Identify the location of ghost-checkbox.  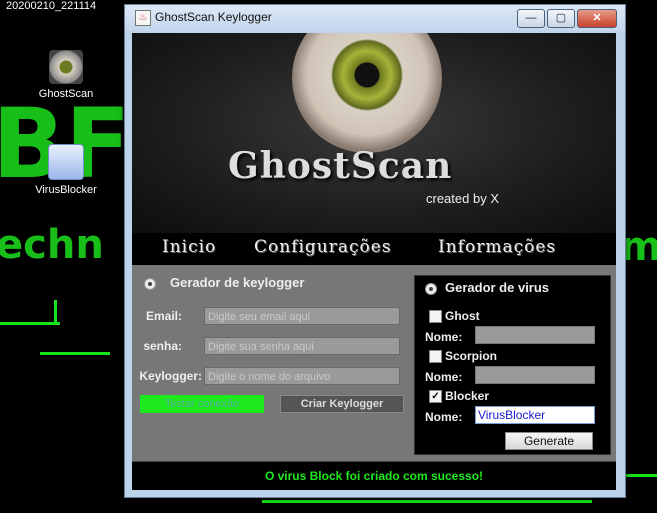
(435, 316).